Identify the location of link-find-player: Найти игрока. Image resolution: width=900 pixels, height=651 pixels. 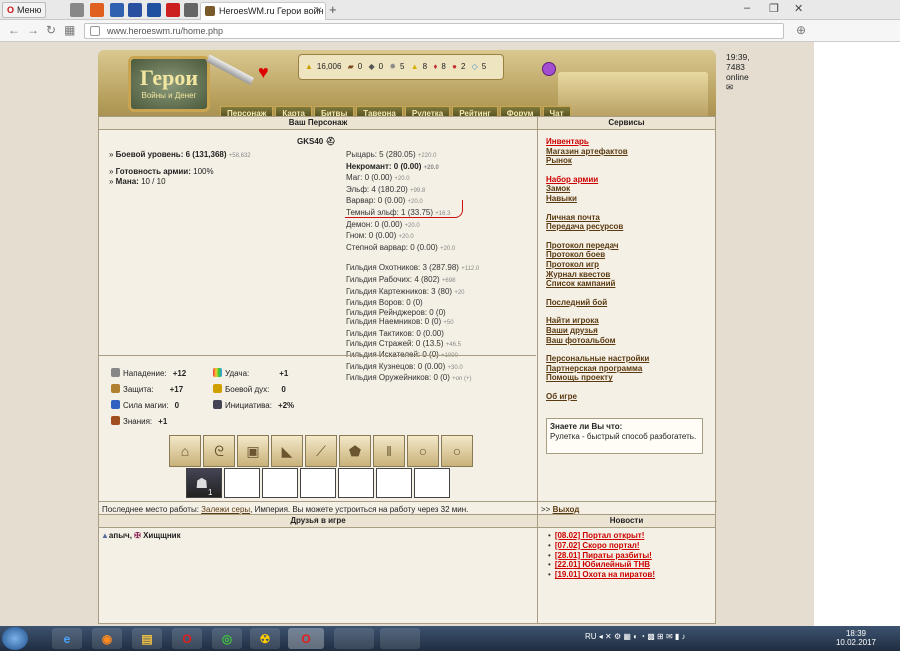
(597, 321).